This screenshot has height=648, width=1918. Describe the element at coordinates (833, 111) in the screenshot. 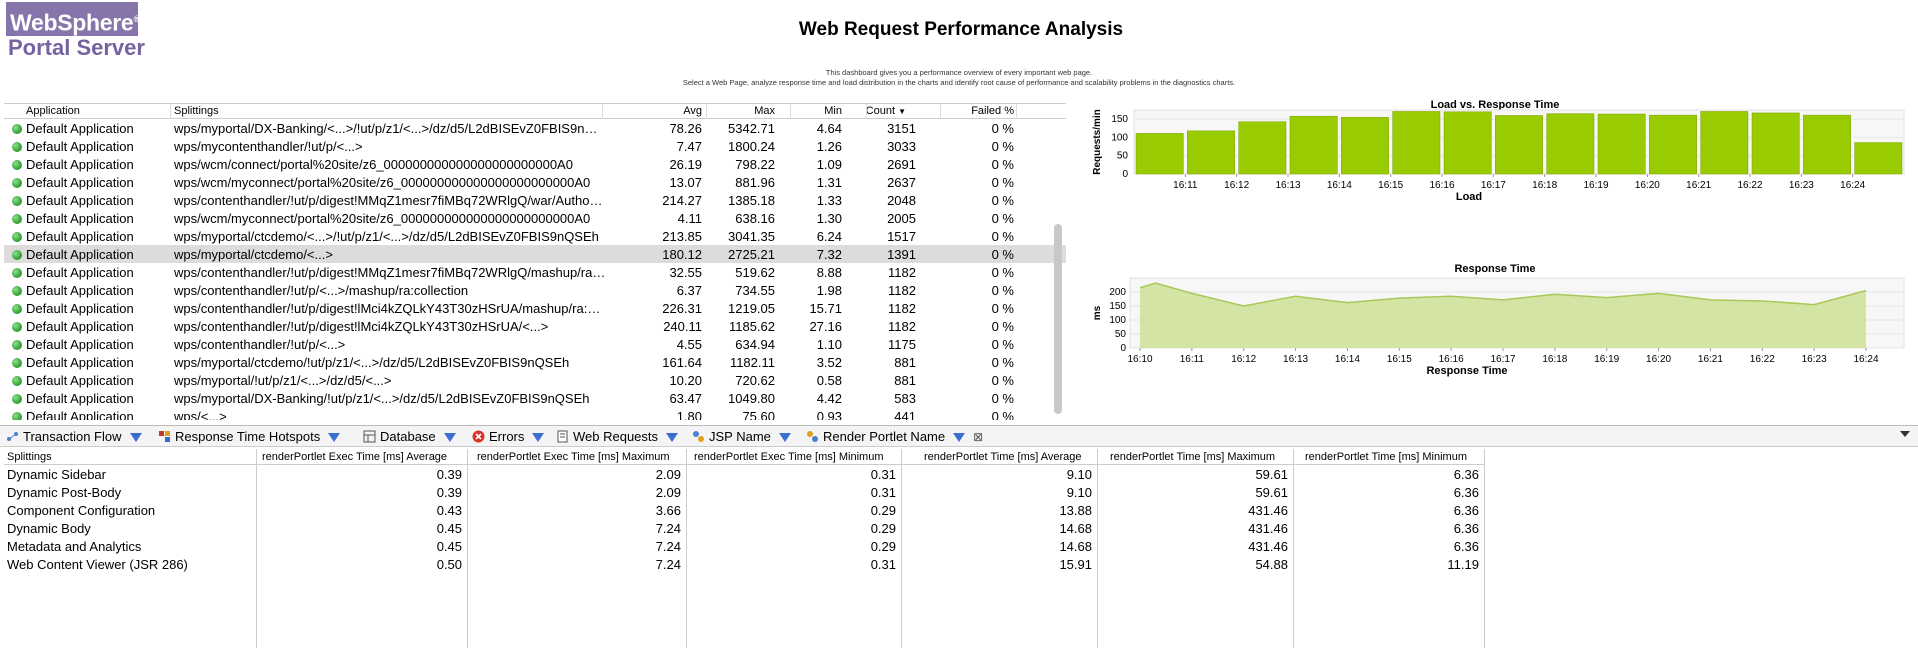

I see `column-header-min: Min` at that location.